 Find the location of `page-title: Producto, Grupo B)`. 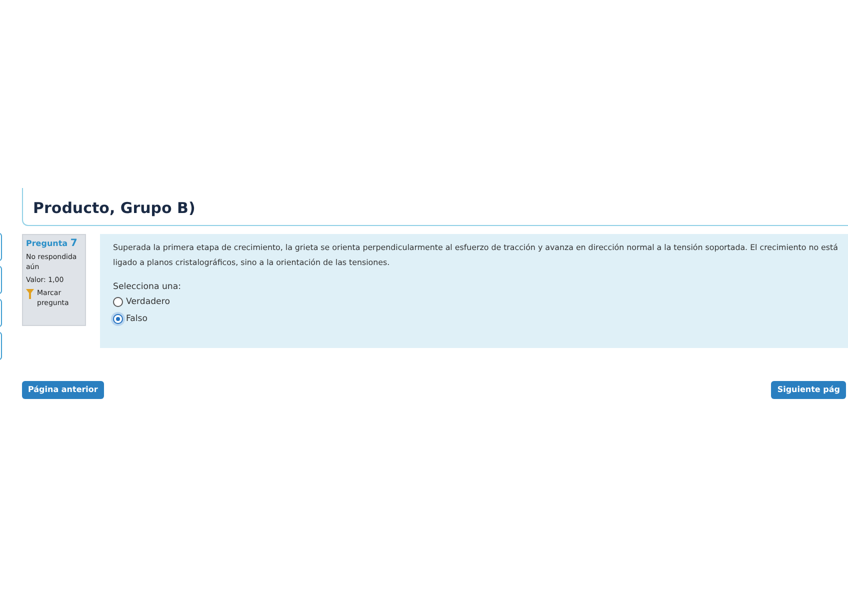

page-title: Producto, Grupo B) is located at coordinates (114, 208).